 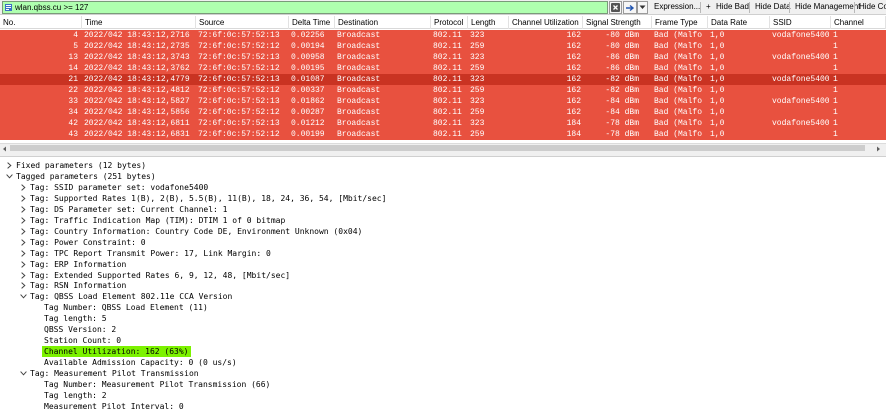 What do you see at coordinates (242, 22) in the screenshot?
I see `column-header-source: Source` at bounding box center [242, 22].